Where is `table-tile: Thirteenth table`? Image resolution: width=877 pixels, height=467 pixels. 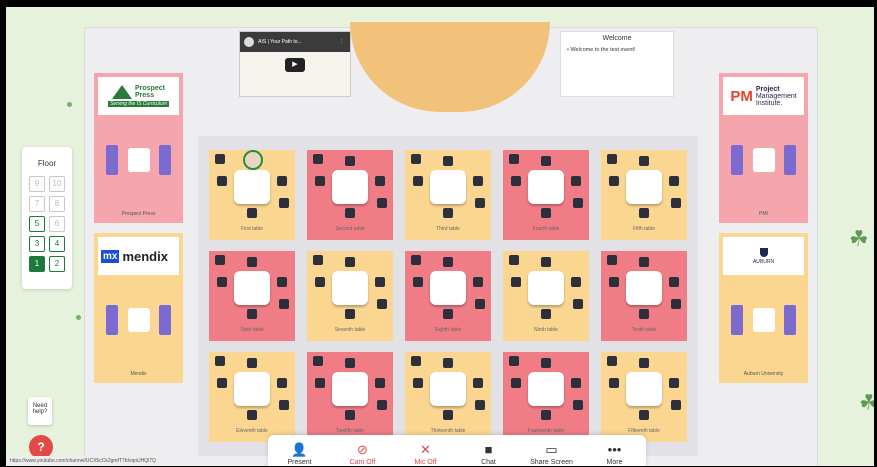 table-tile: Thirteenth table is located at coordinates (448, 397).